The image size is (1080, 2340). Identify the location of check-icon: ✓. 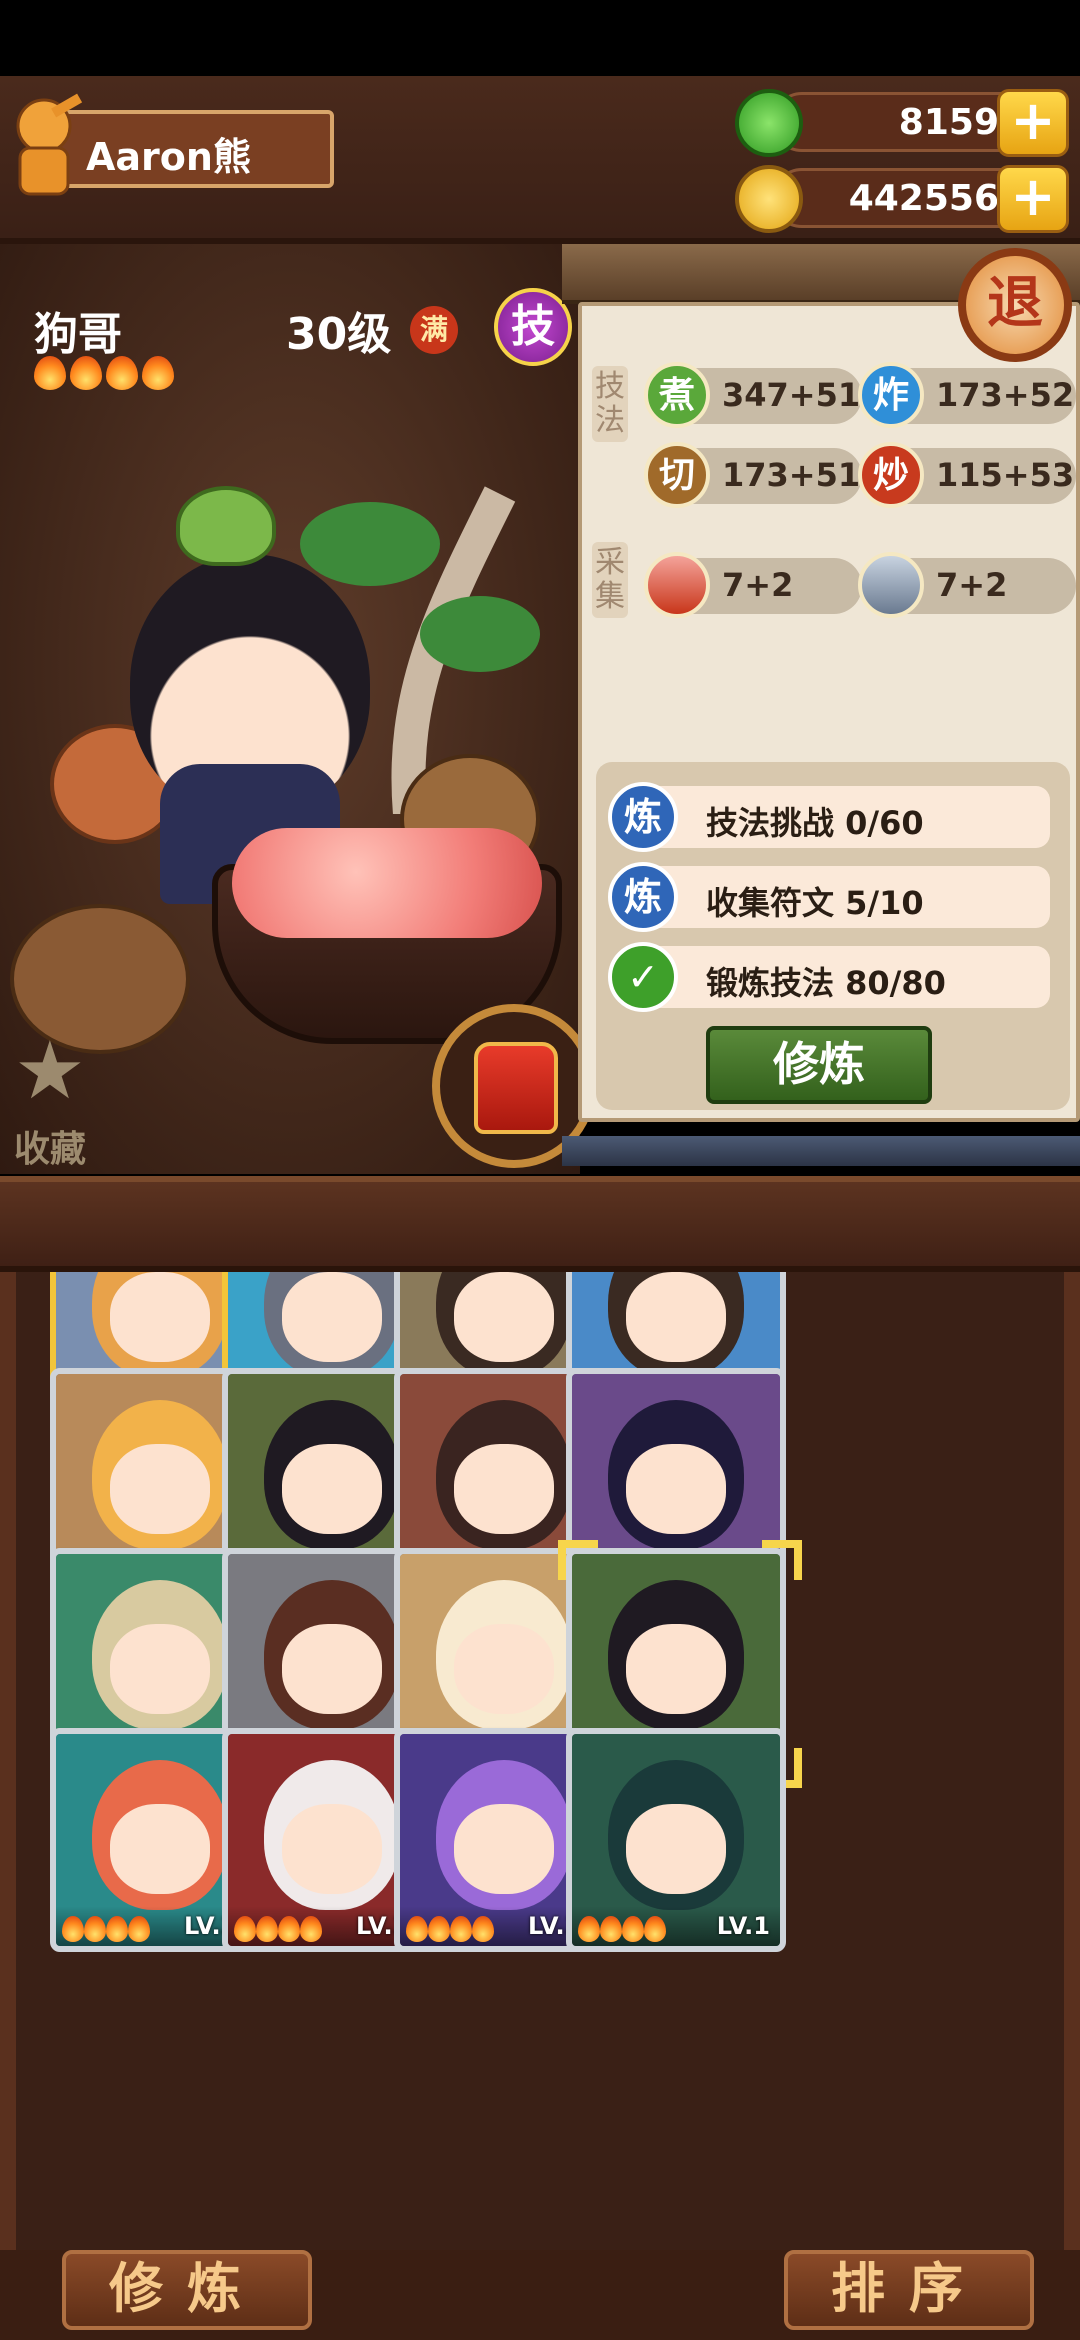
(643, 977).